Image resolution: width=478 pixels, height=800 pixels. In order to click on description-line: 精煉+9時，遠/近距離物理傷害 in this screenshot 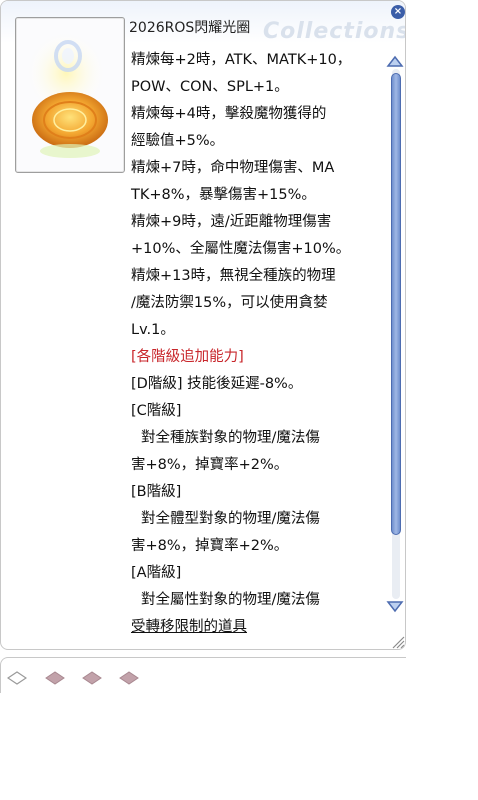, I will do `click(231, 222)`.